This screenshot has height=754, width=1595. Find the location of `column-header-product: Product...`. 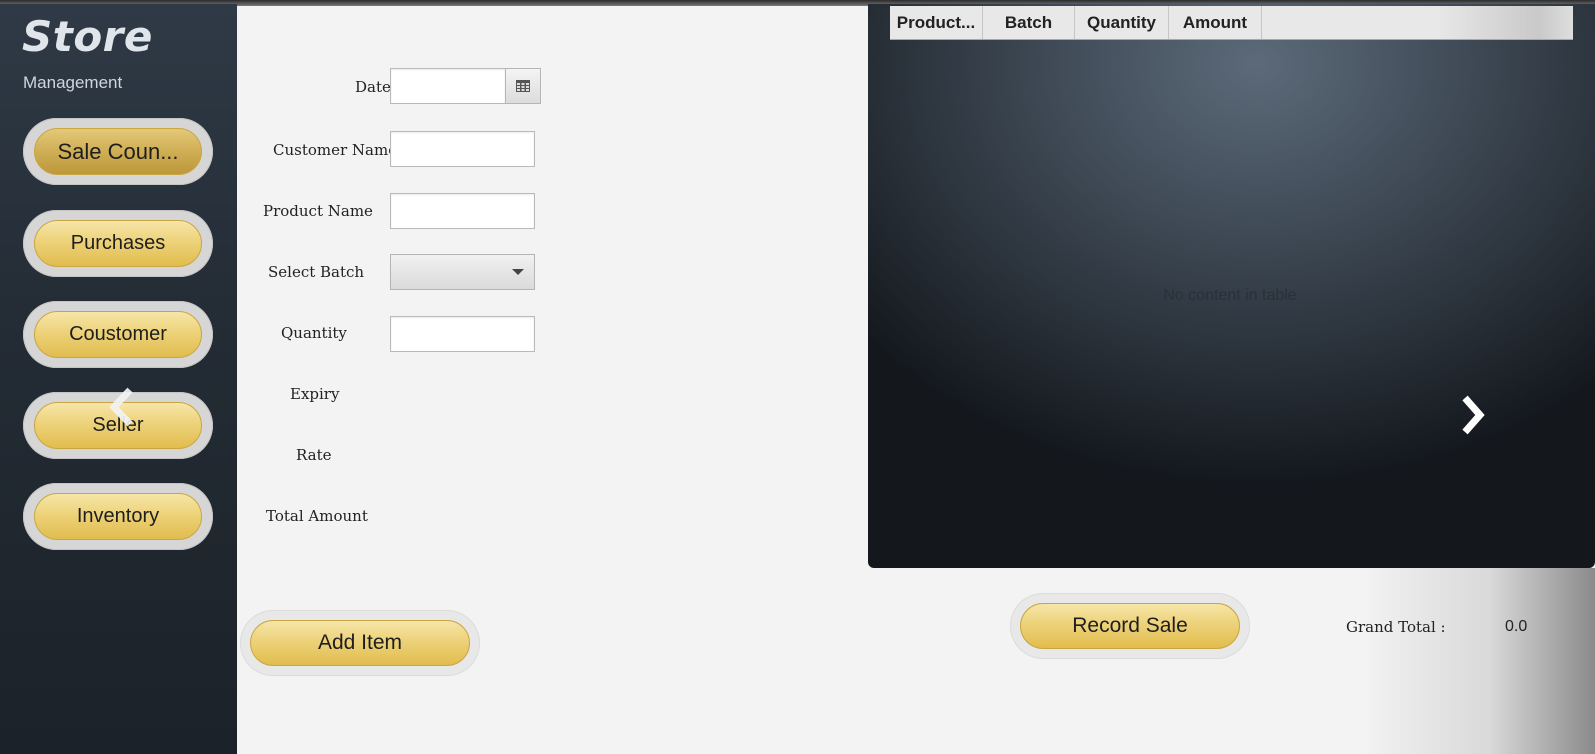

column-header-product: Product... is located at coordinates (936, 22).